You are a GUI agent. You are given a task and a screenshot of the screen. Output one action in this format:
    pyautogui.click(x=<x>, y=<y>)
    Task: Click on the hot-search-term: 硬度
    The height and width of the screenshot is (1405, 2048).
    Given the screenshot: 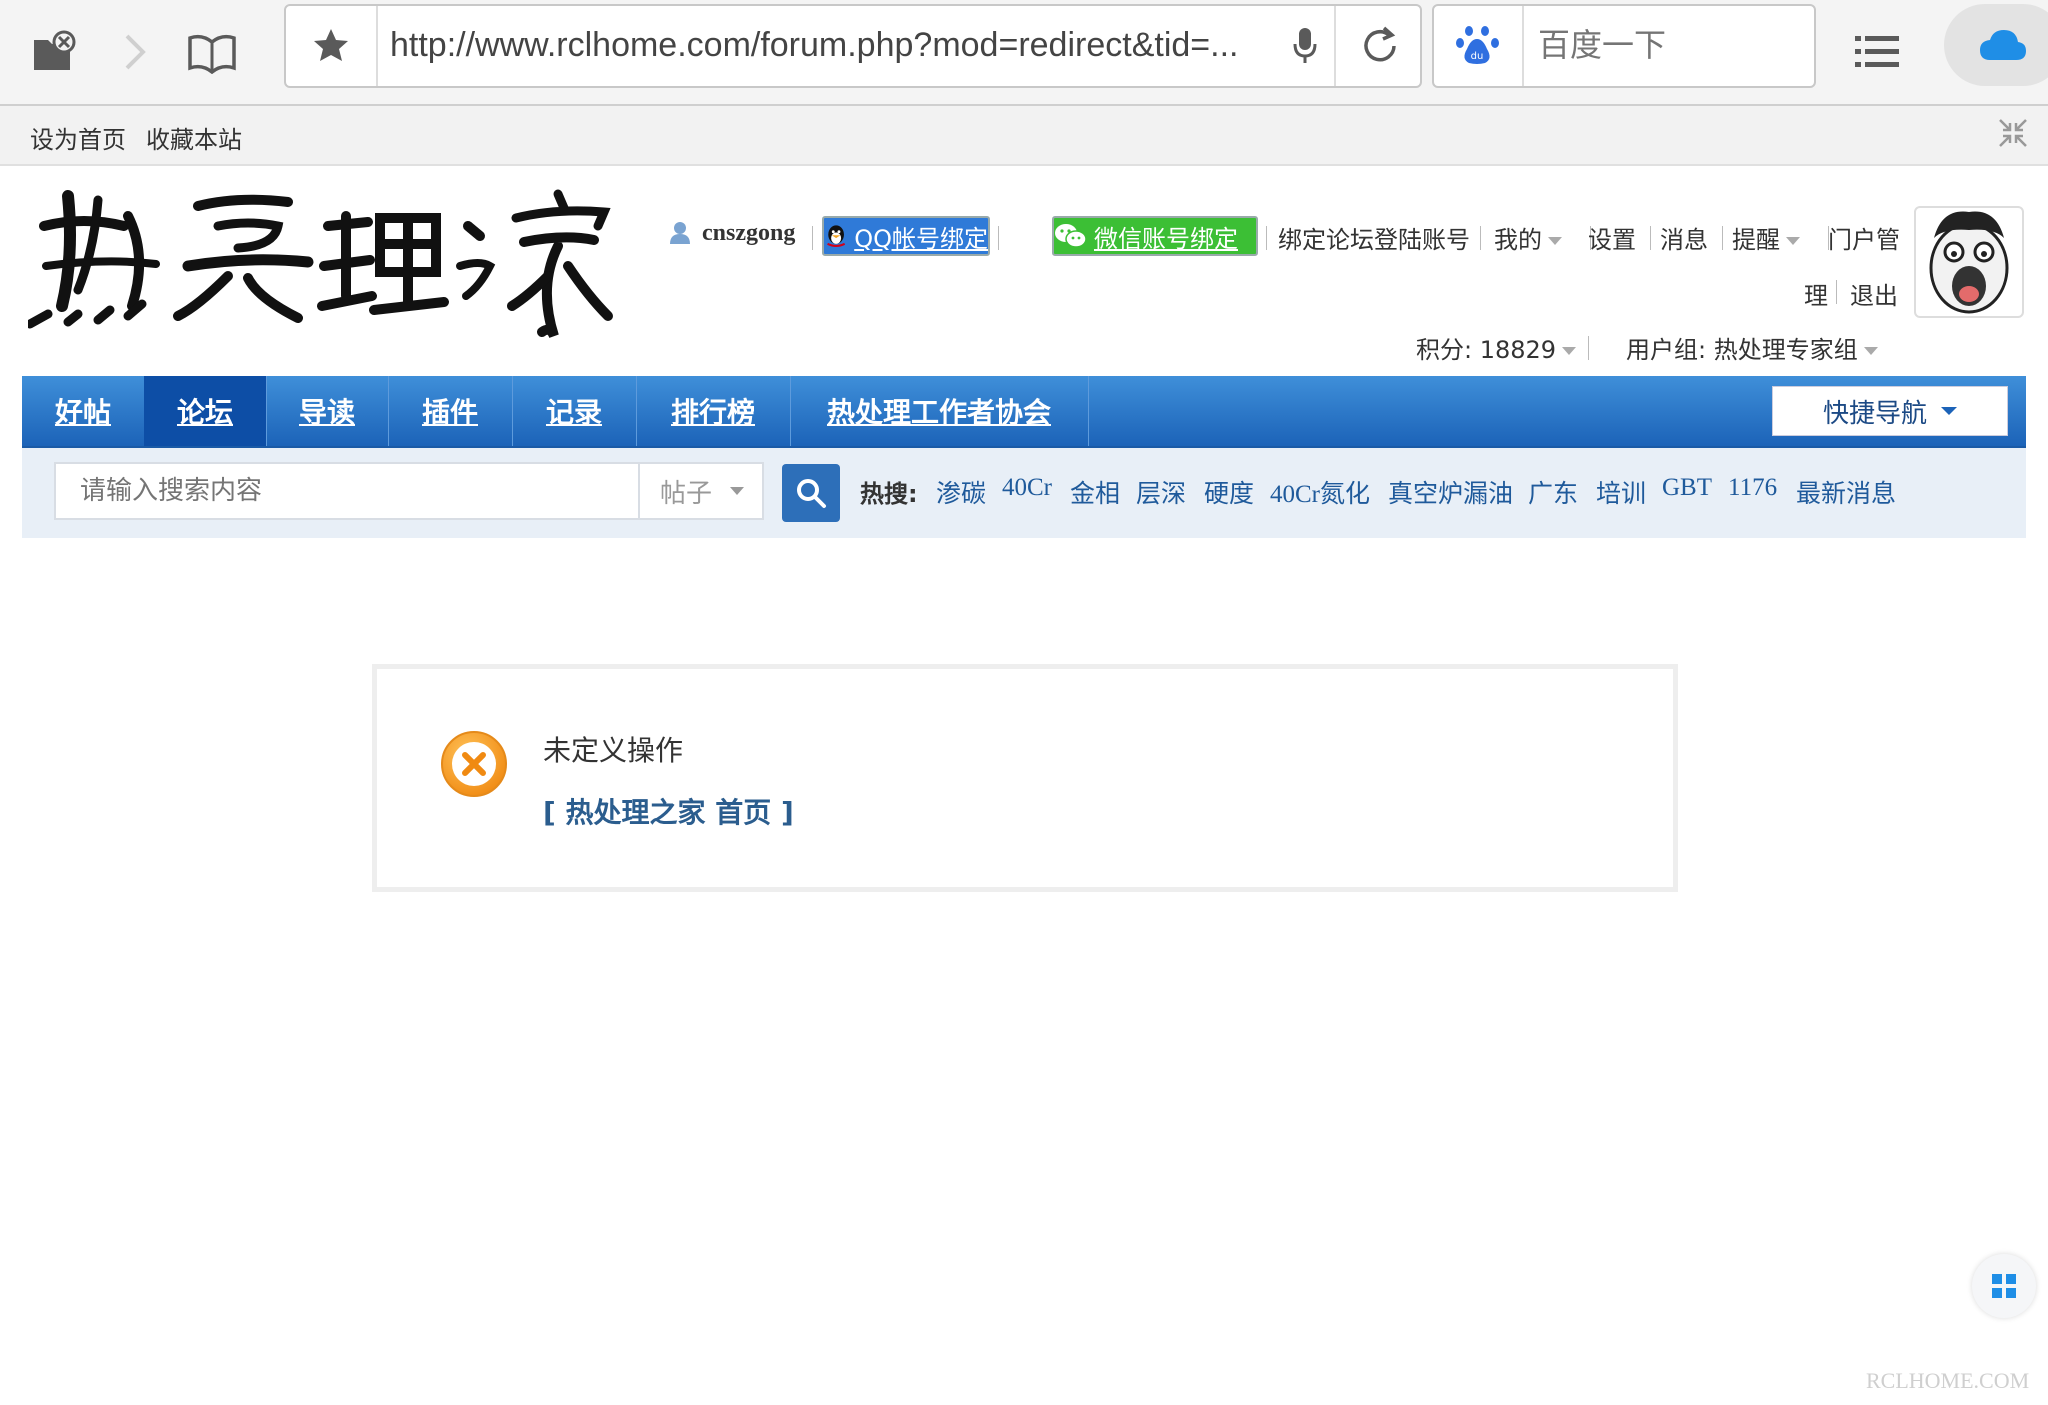 What is the action you would take?
    pyautogui.click(x=1229, y=492)
    